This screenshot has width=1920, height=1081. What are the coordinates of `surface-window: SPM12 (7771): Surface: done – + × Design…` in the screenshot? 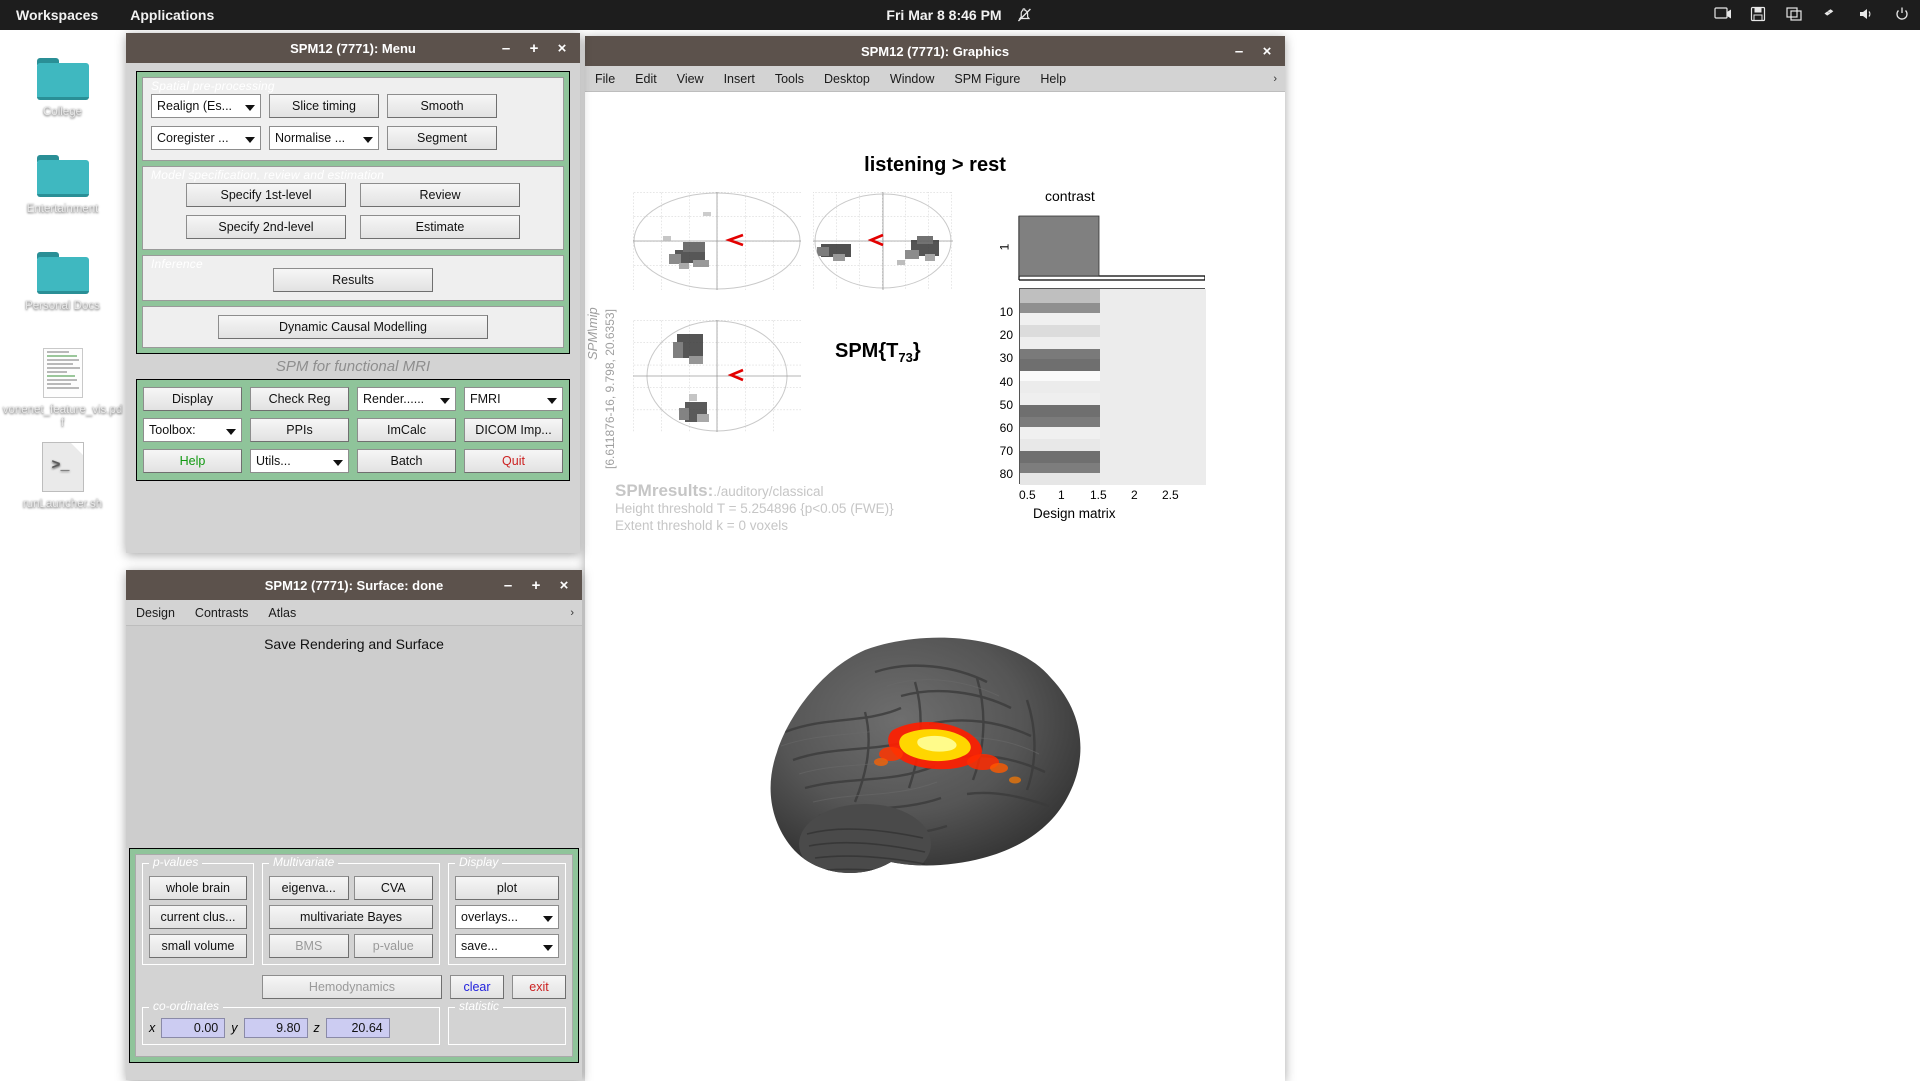 It's located at (354, 825).